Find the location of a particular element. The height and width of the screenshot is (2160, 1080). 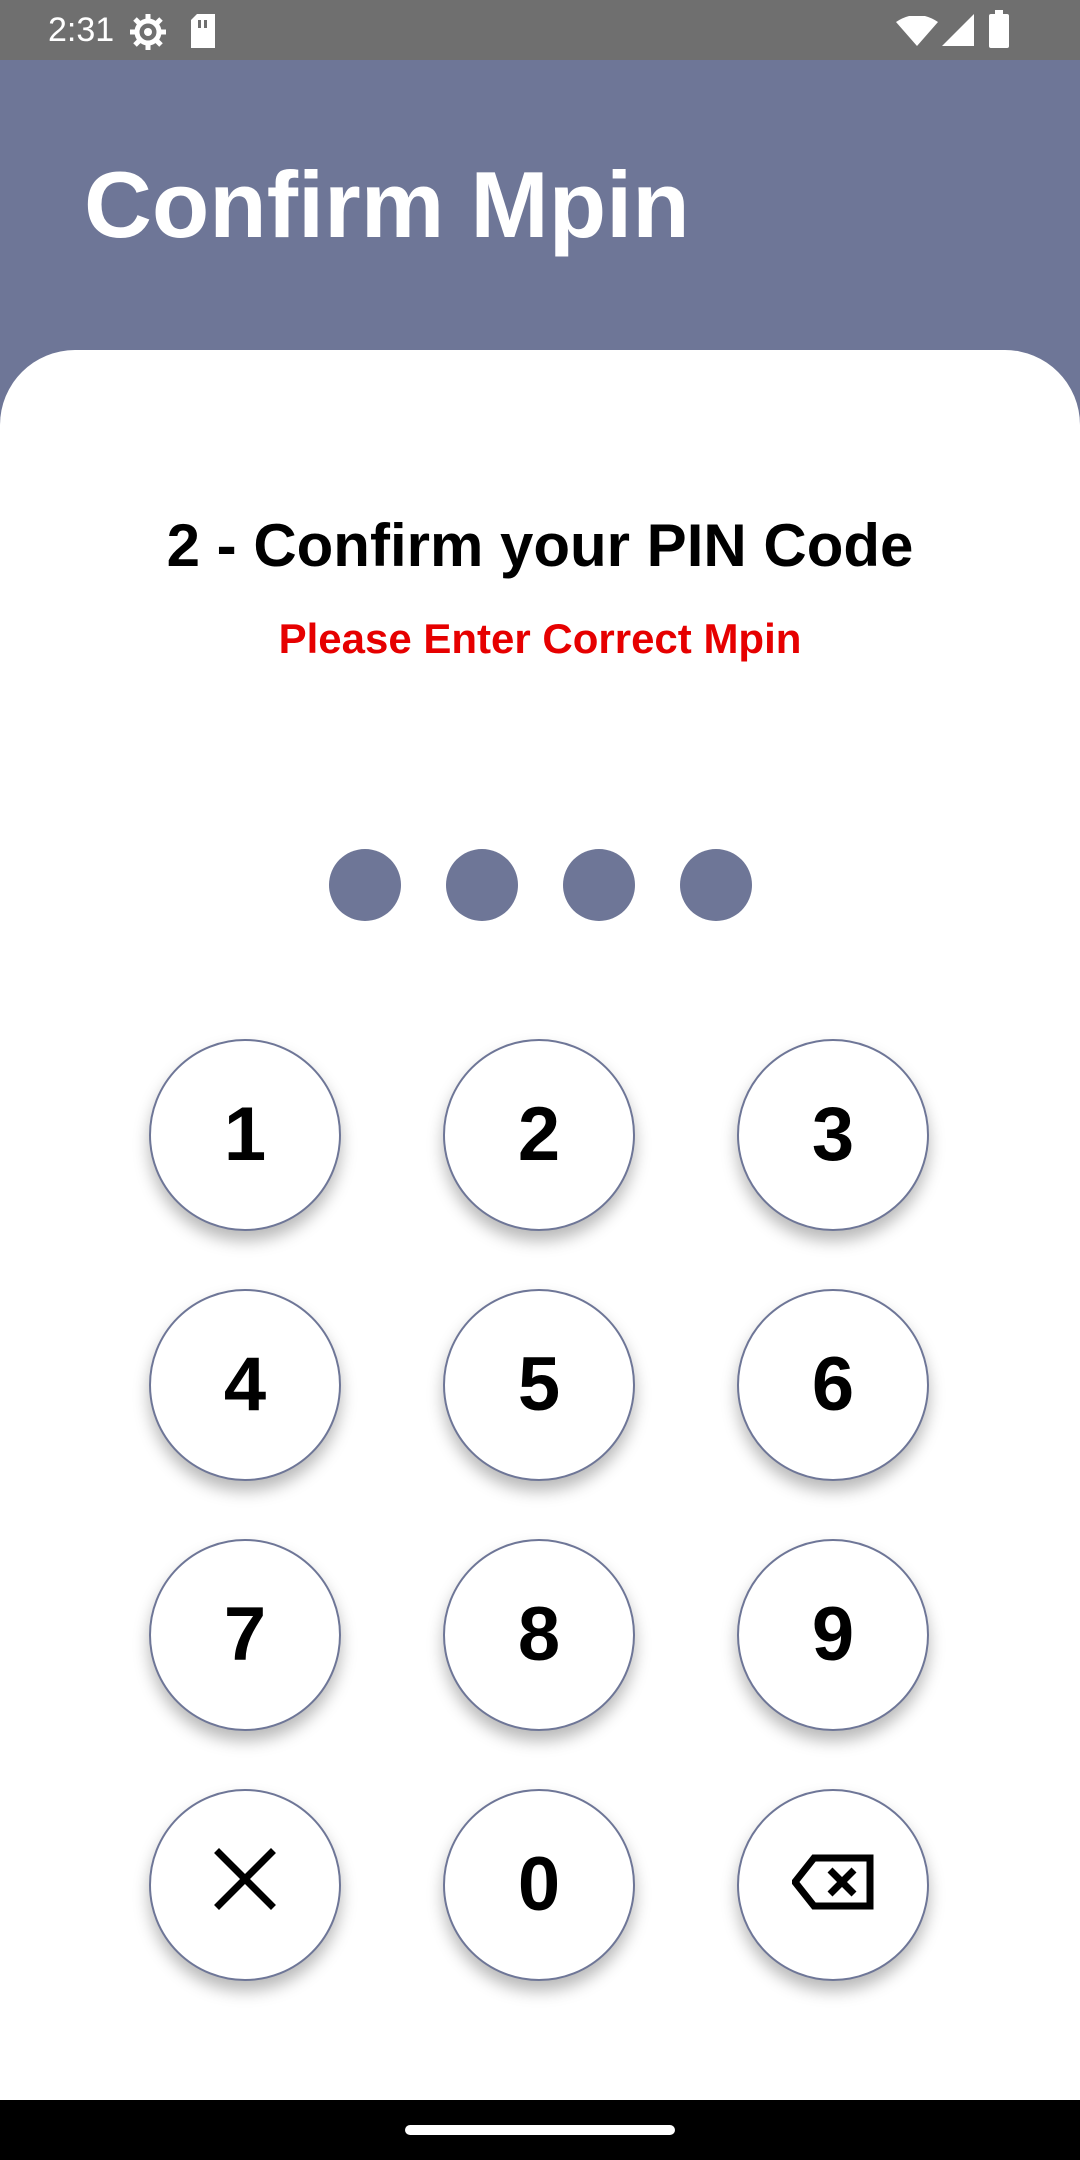

page-title: Confirm Mpin is located at coordinates (387, 204).